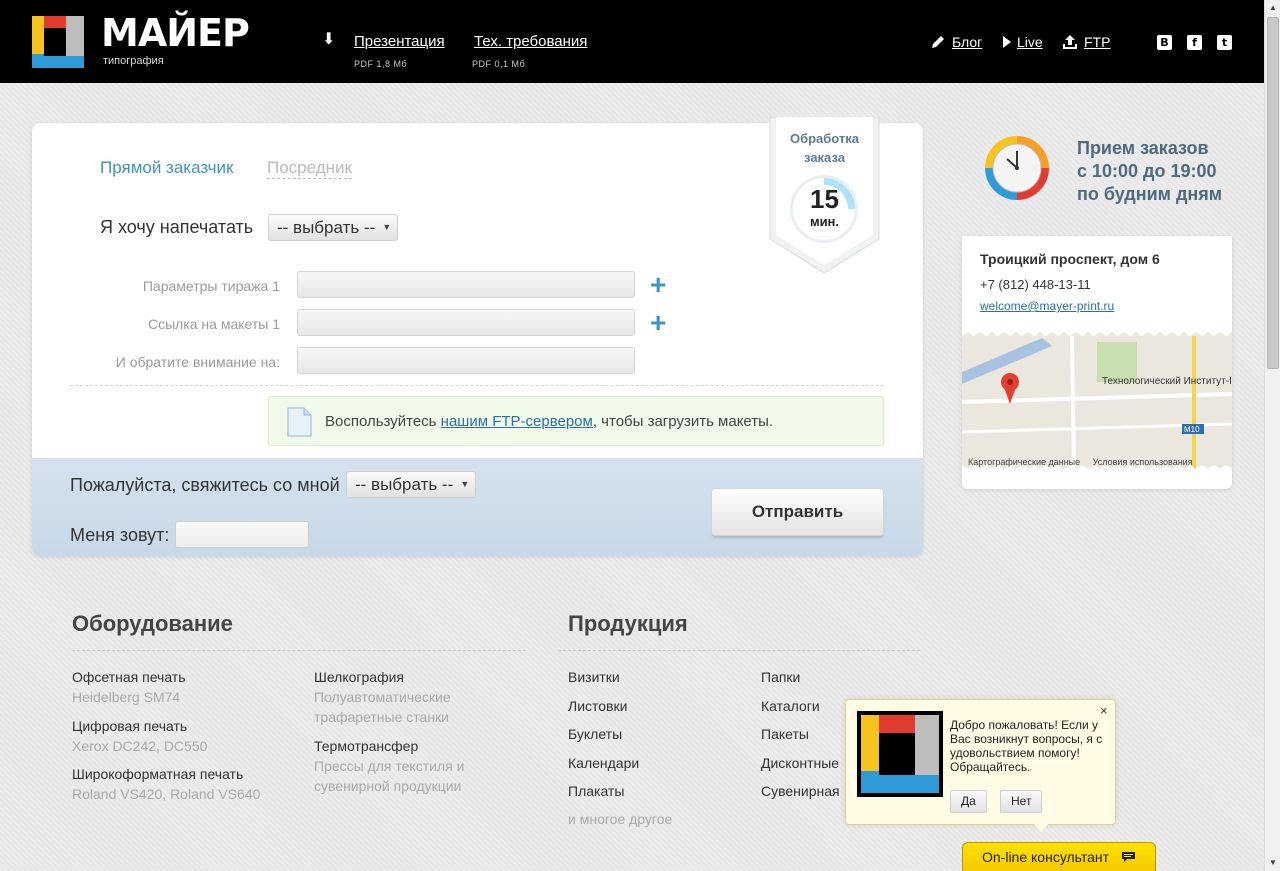  Describe the element at coordinates (1097, 400) in the screenshot. I see `location-map: Технологический Институт-II M10` at that location.